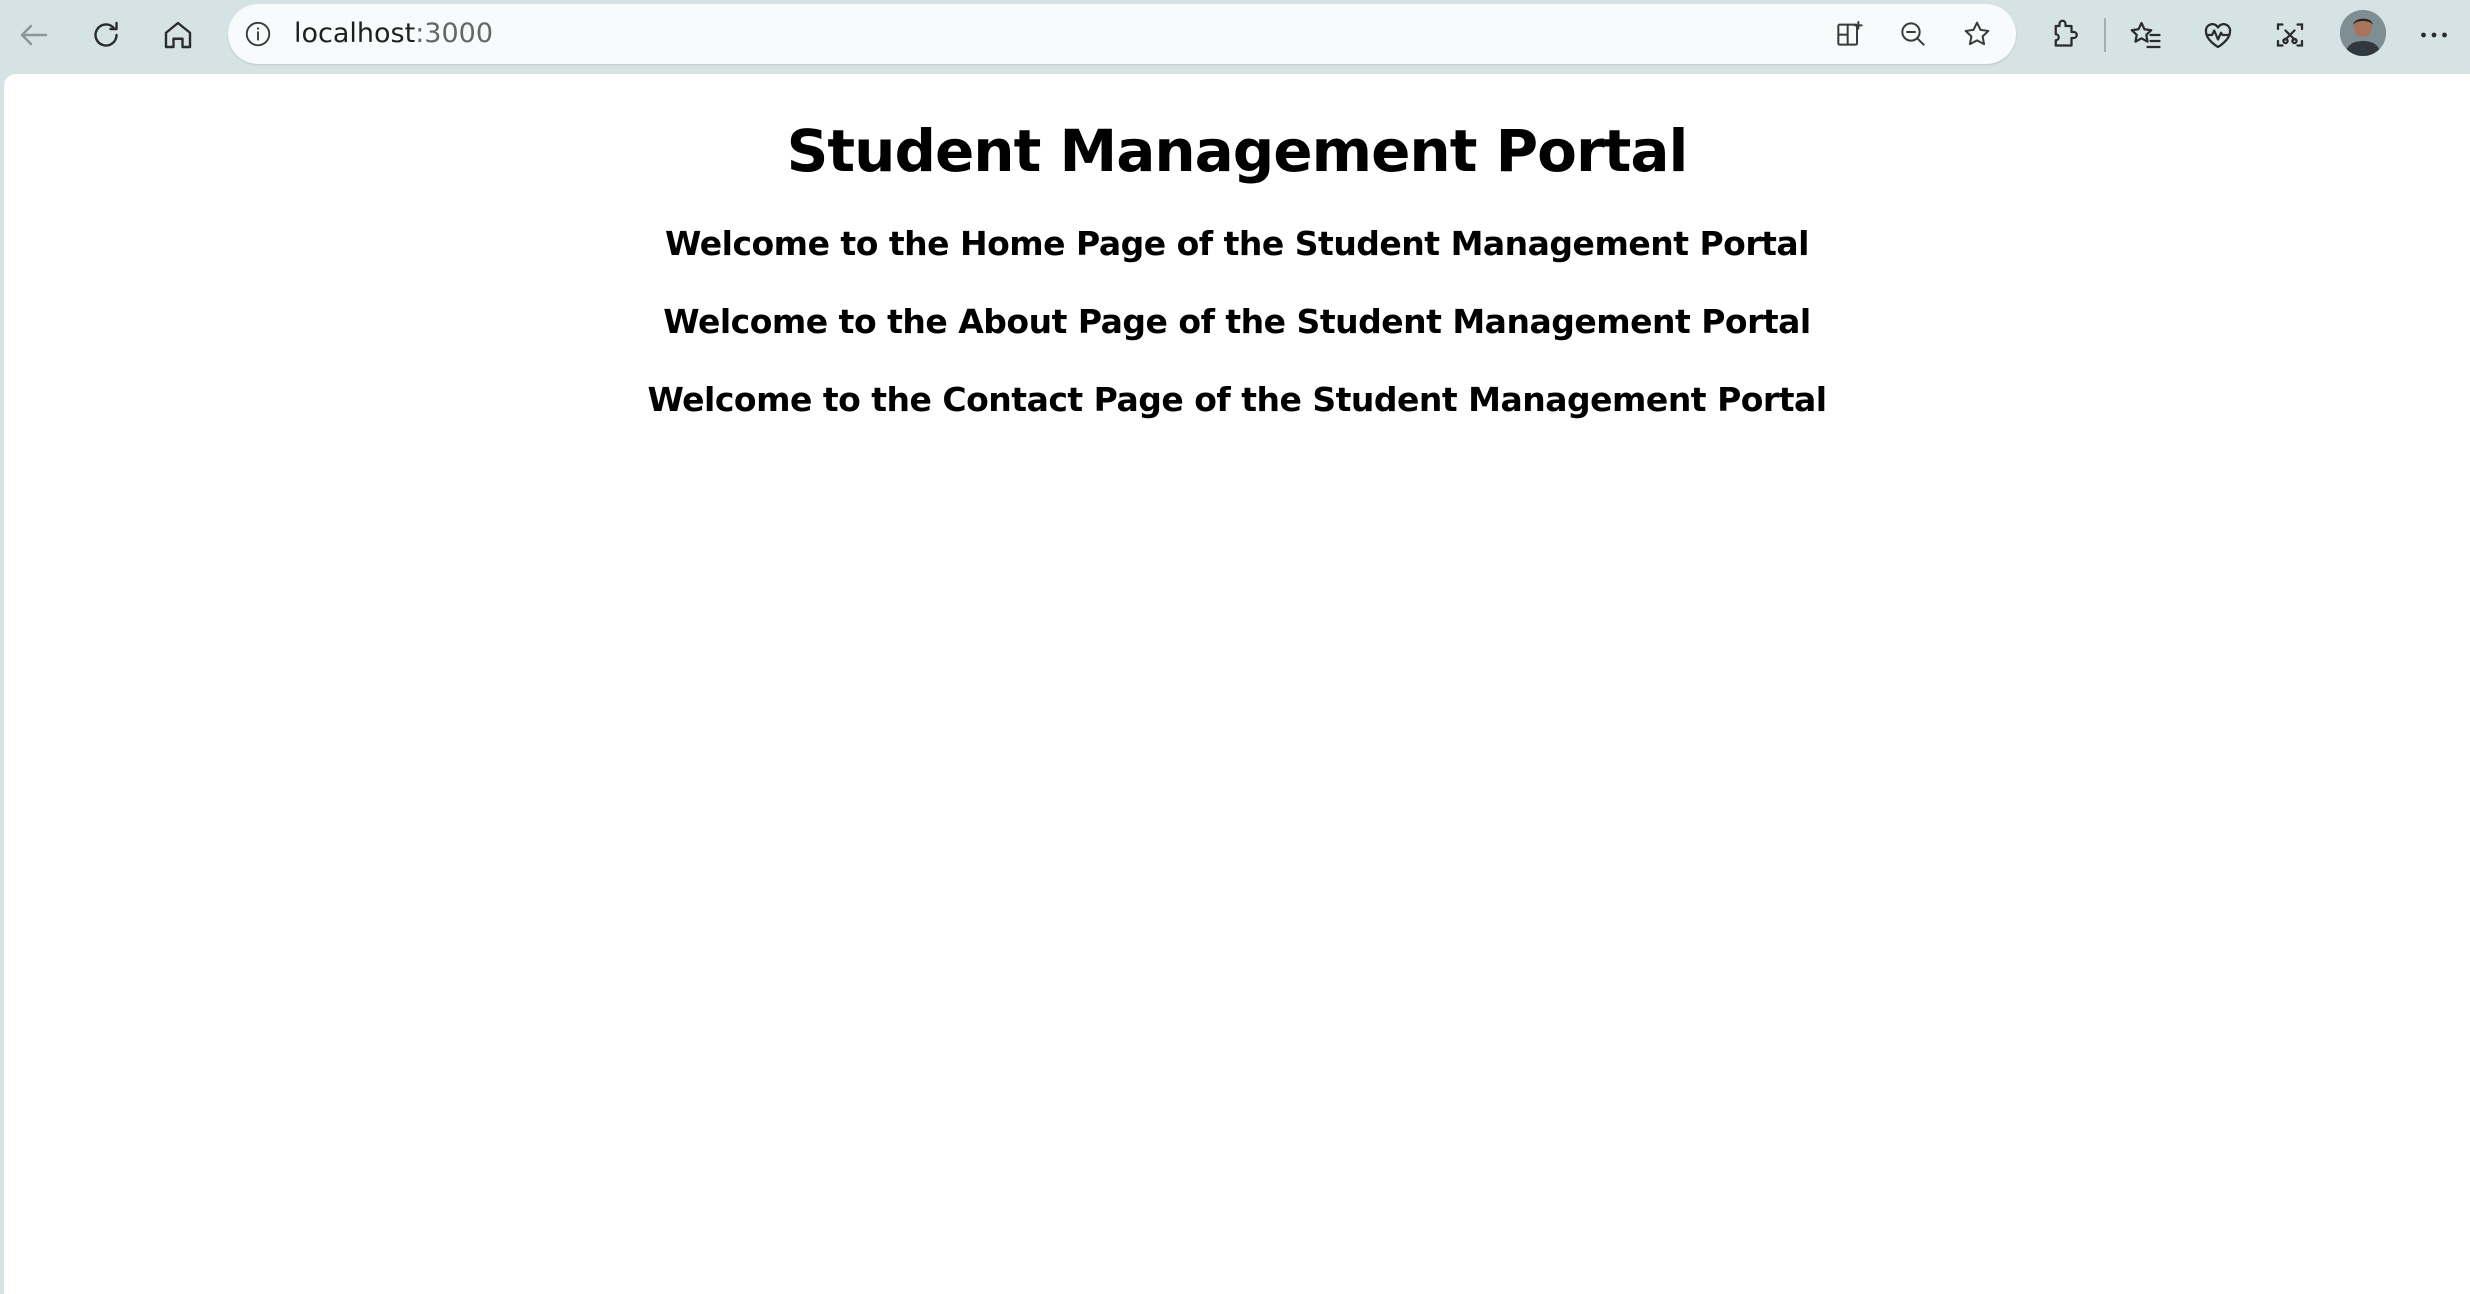 The image size is (2470, 1294). I want to click on split-screen-button, so click(1849, 34).